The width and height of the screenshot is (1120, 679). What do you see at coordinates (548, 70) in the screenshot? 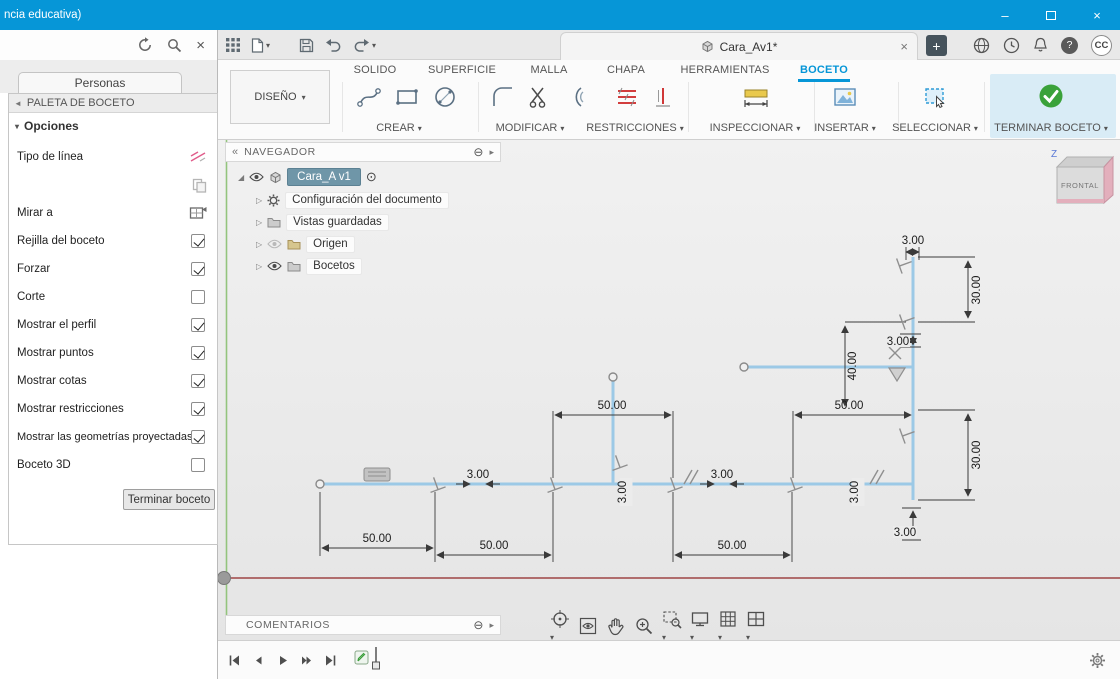
I see `ribbon-tab-malla: MALLA` at bounding box center [548, 70].